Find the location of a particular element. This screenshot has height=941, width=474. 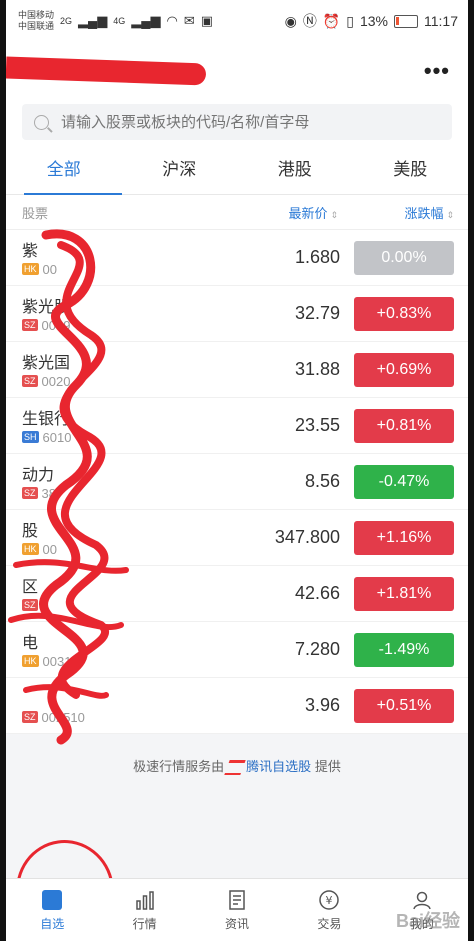

stock-price: 42.66 is located at coordinates (317, 593).